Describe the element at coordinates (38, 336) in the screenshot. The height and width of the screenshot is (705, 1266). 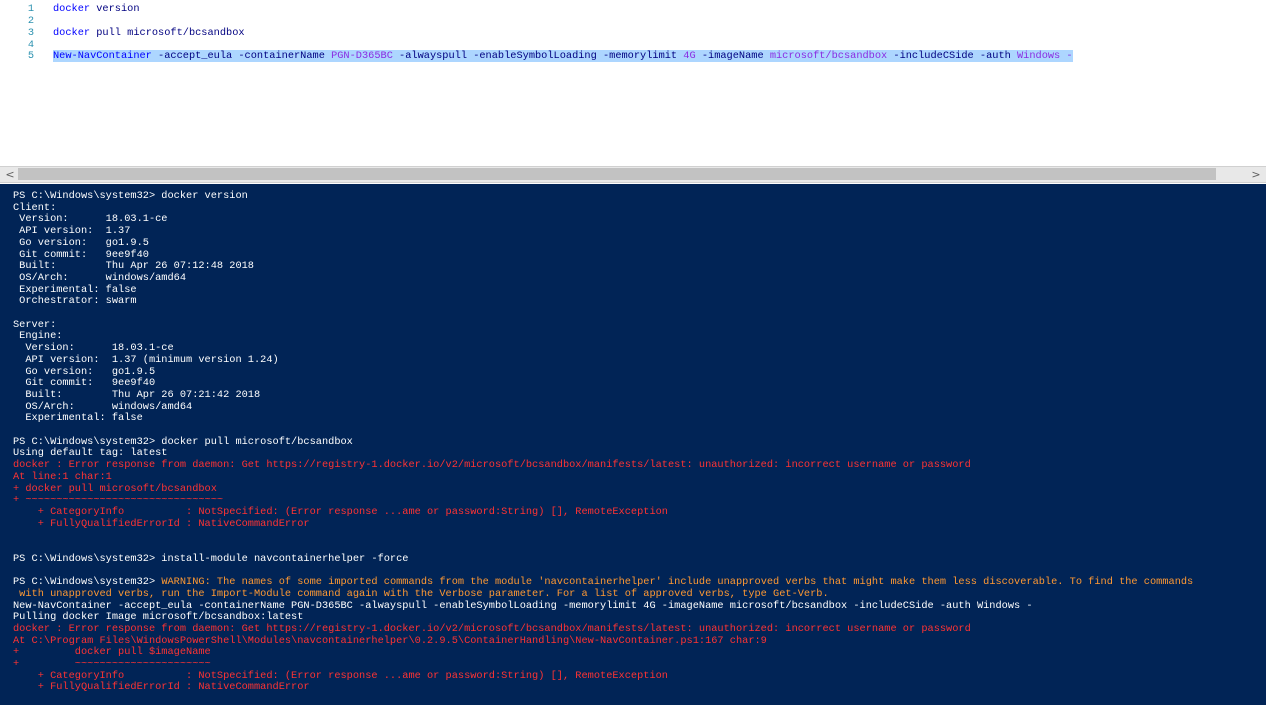
I see `console-line: Engine:` at that location.